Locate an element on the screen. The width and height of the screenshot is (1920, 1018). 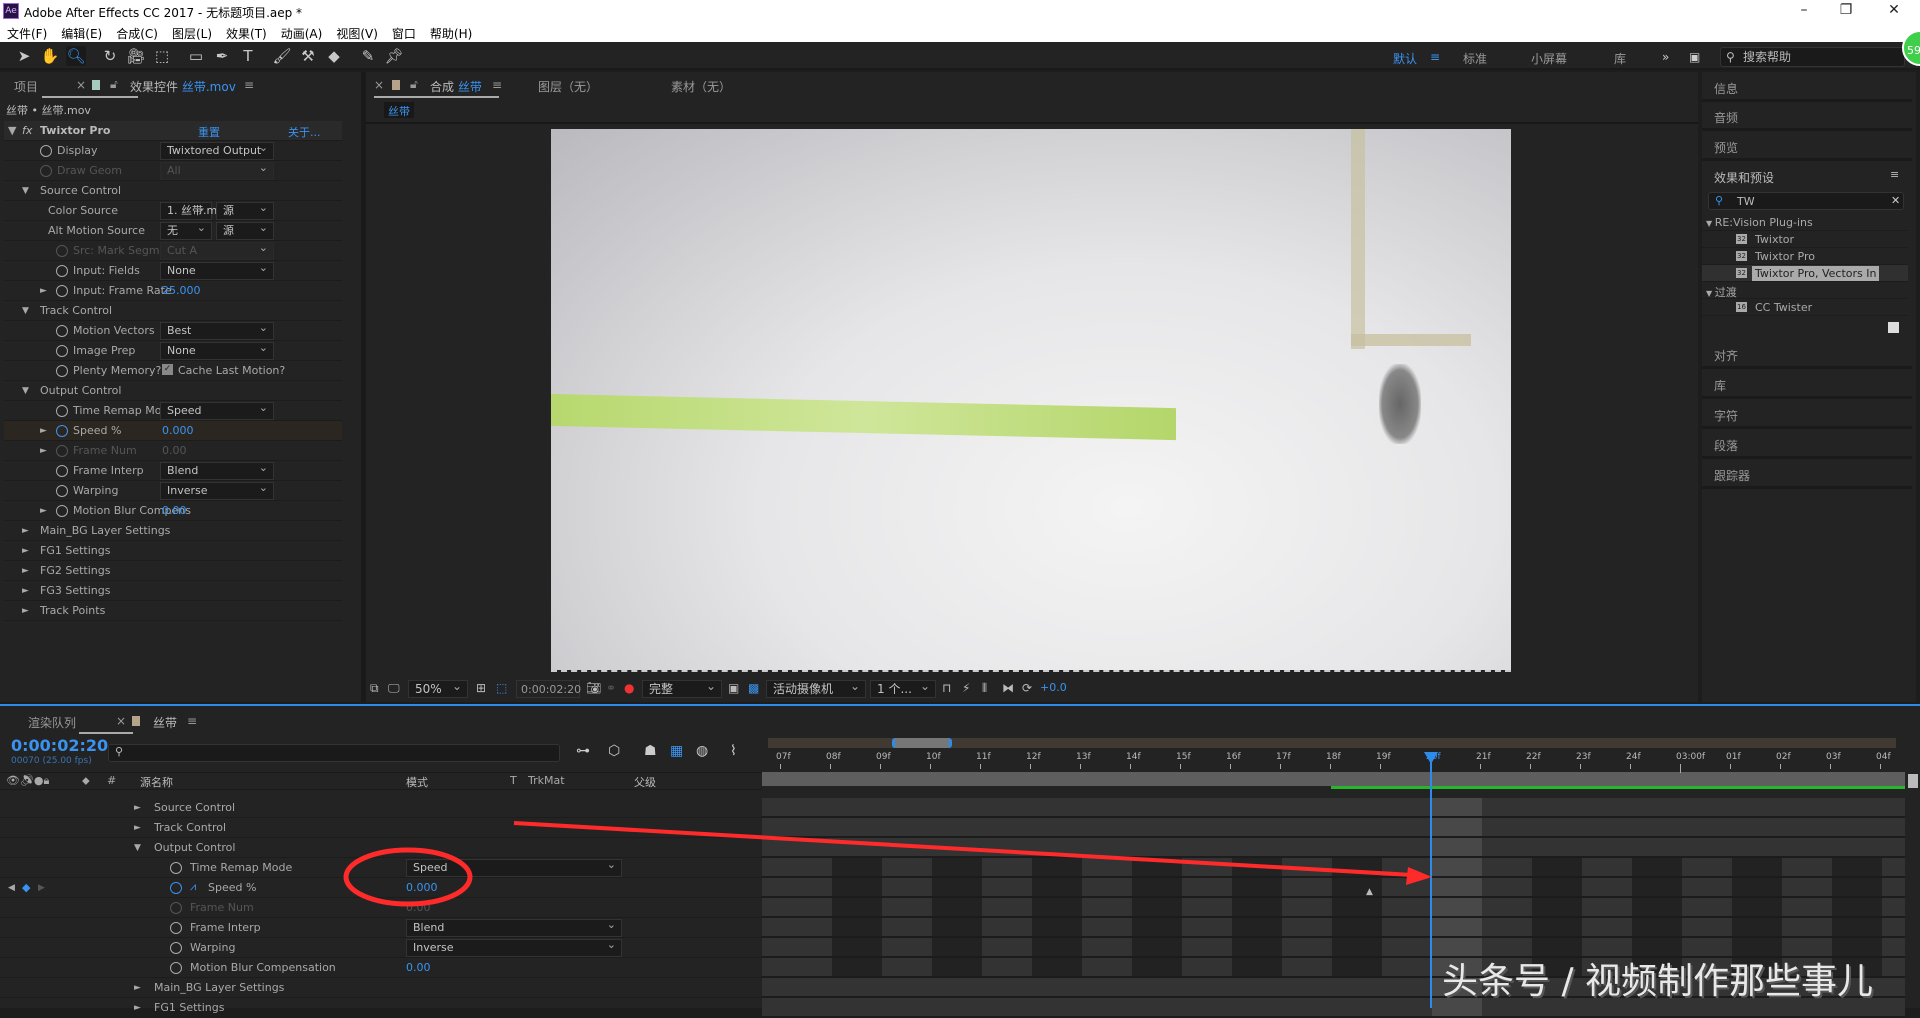
annotation-overlay is located at coordinates (887, 864).